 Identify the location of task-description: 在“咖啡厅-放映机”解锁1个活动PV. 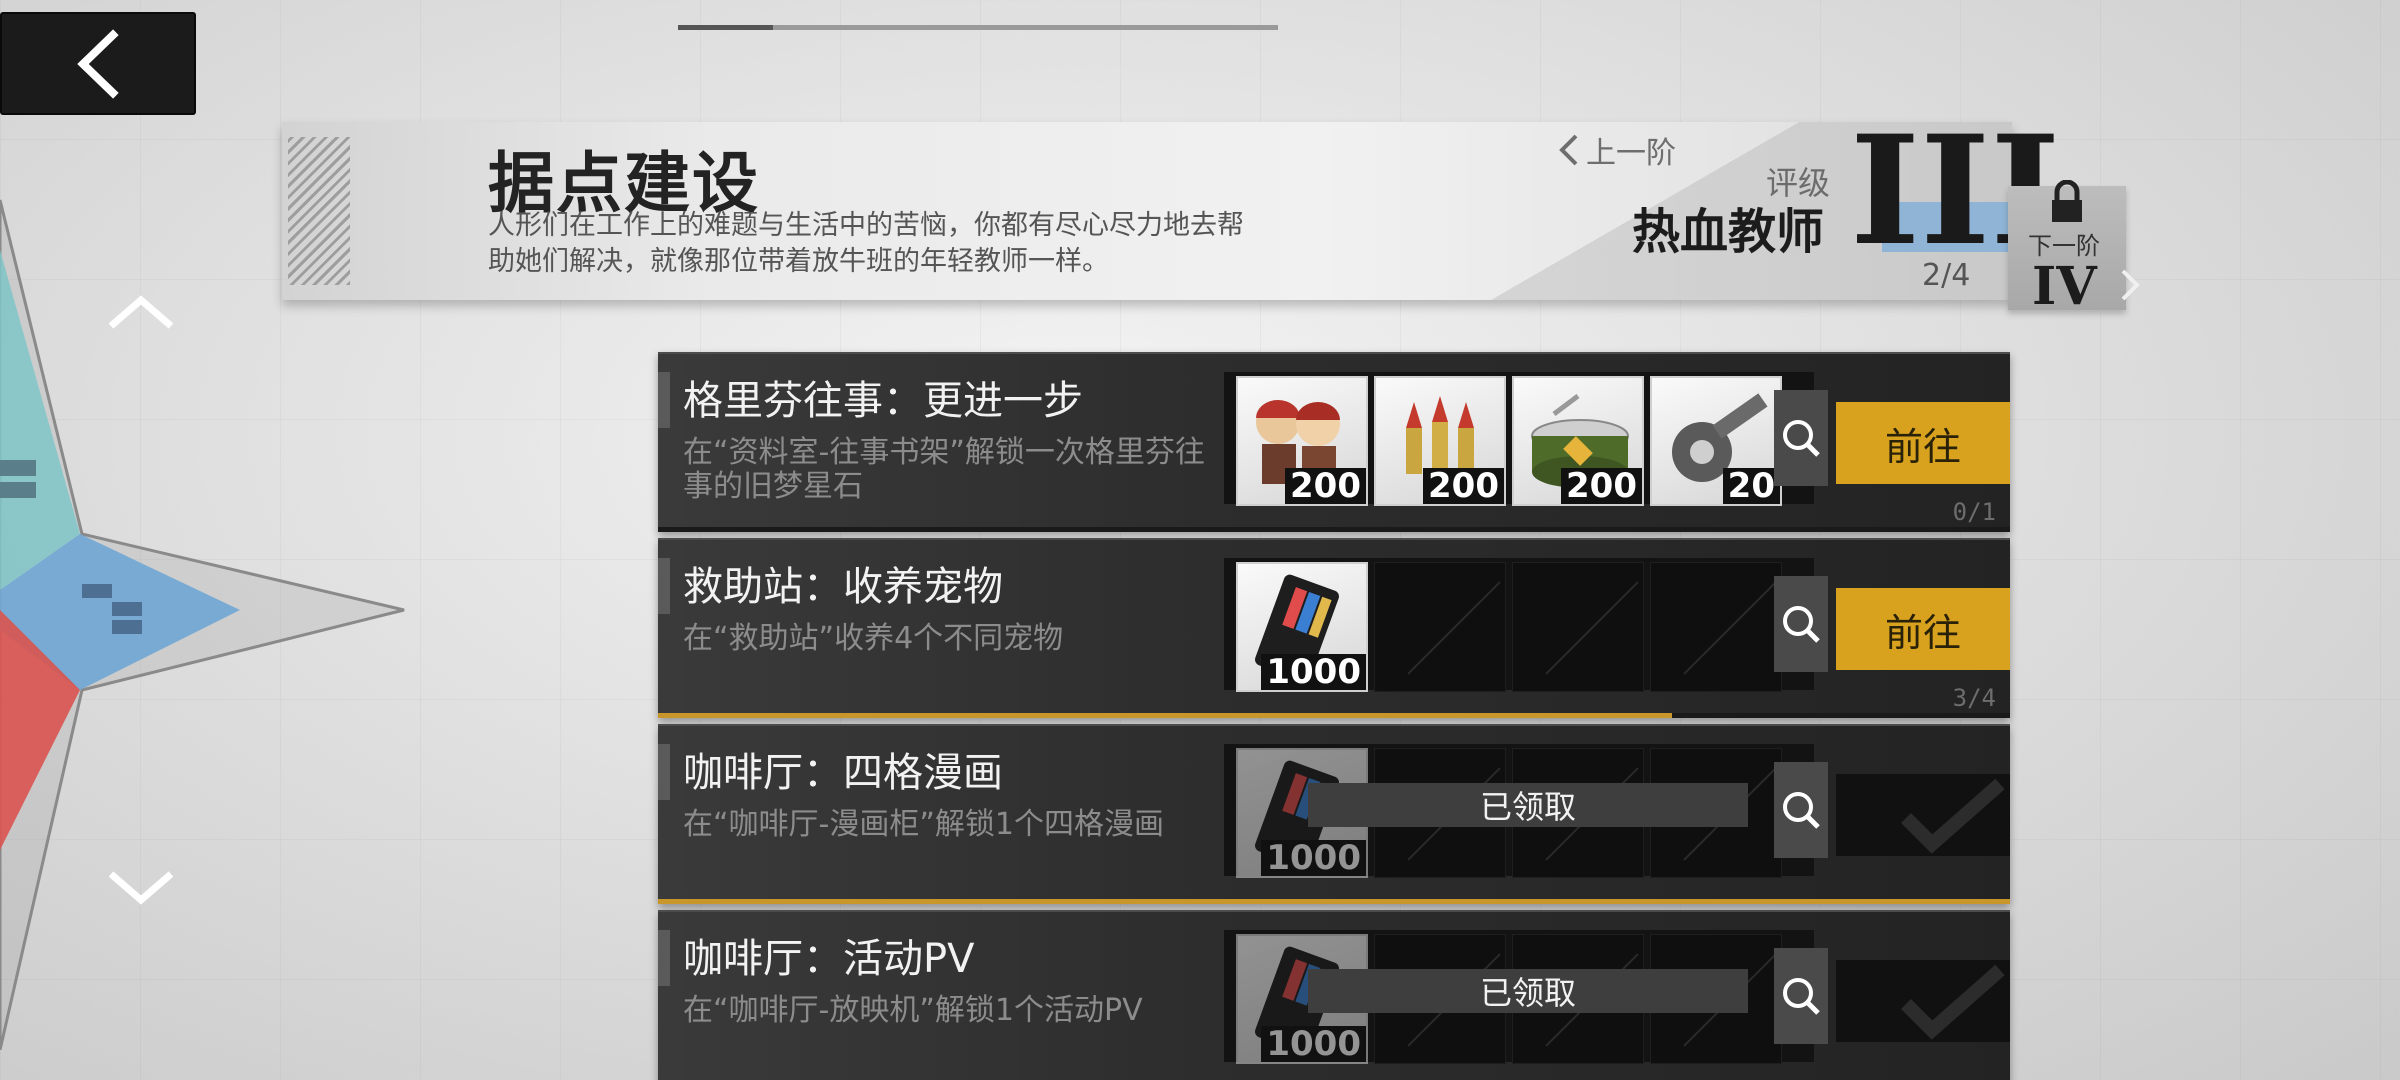
(913, 1010).